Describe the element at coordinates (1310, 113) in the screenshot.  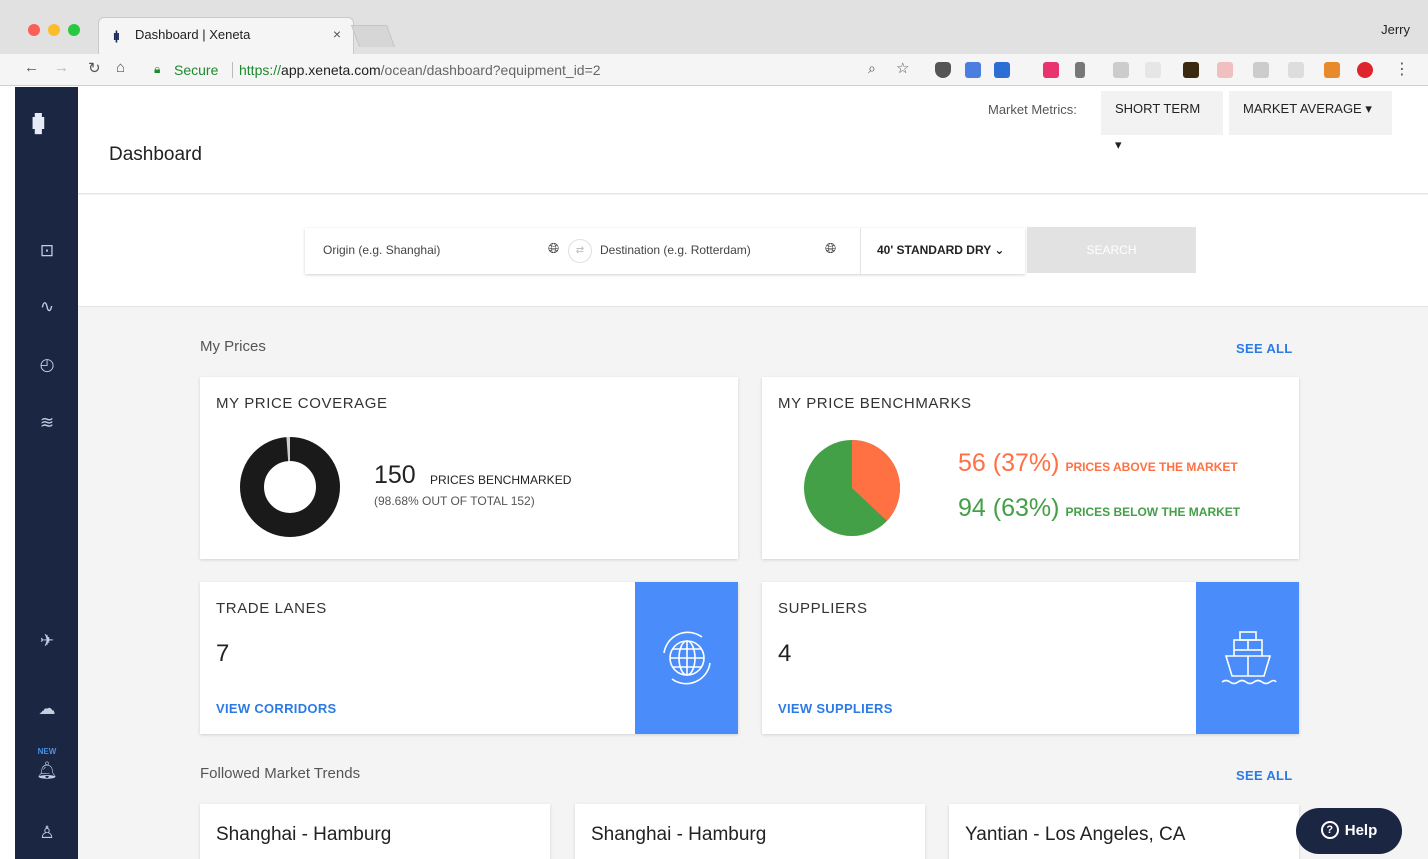
I see `market-average-dropdown: MARKET AVERAGE ▾` at that location.